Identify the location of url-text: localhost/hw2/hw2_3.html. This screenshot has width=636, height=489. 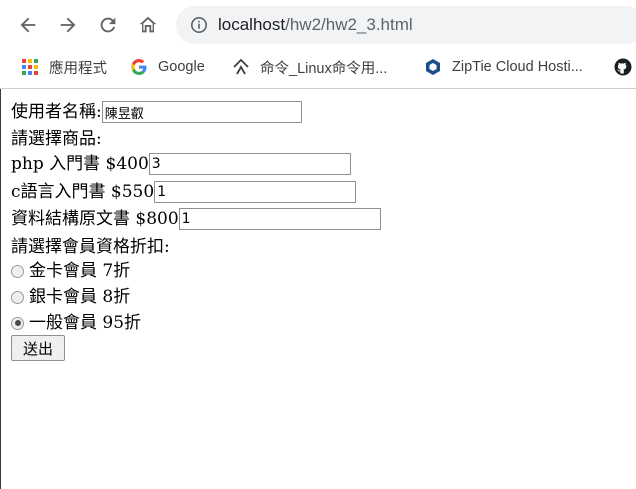
(315, 25).